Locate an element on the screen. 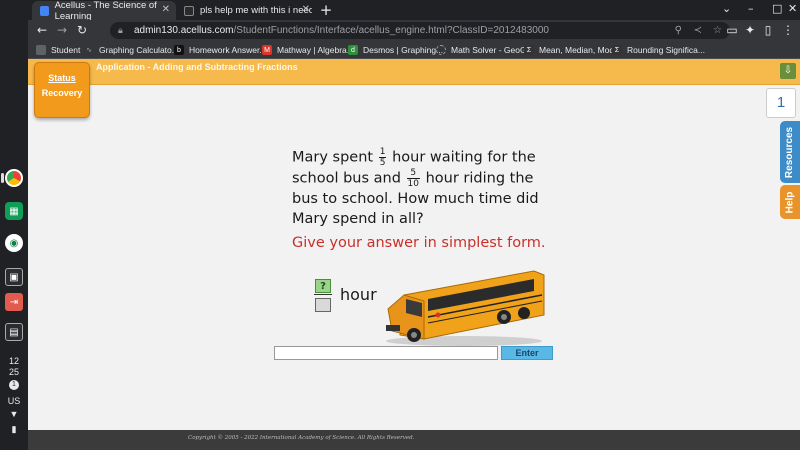 The height and width of the screenshot is (450, 800). close-window-icon: ✕ is located at coordinates (792, 8).